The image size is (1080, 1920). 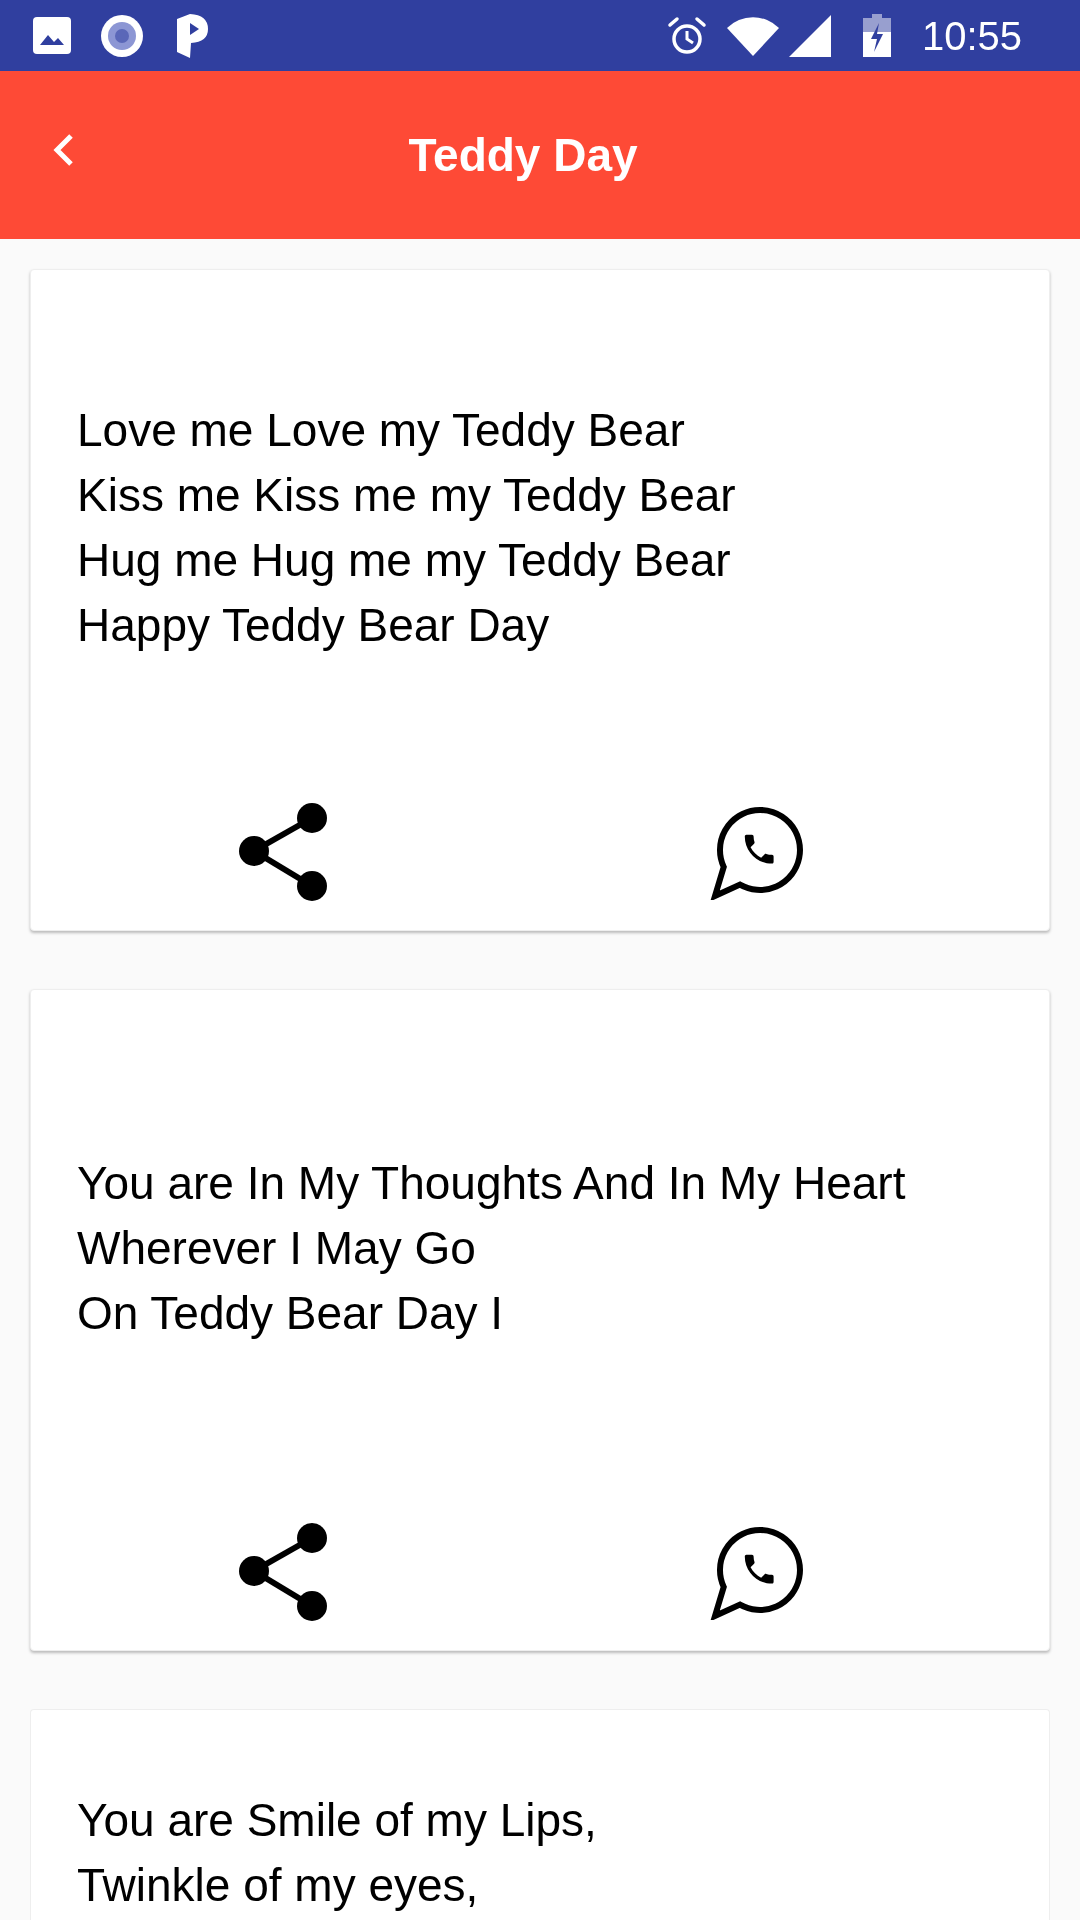 I want to click on screen-title: Teddy Day, so click(x=523, y=155).